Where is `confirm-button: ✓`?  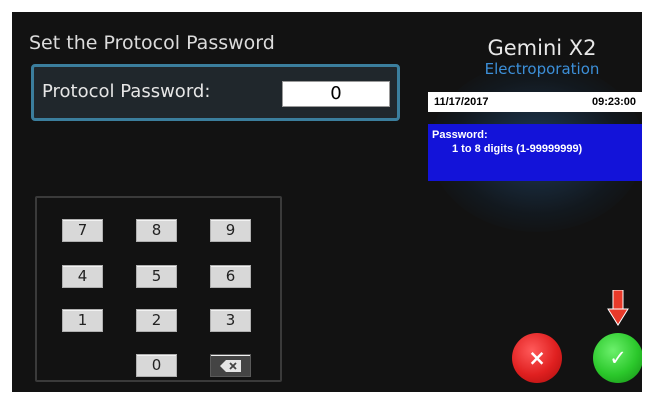
confirm-button: ✓ is located at coordinates (617, 358).